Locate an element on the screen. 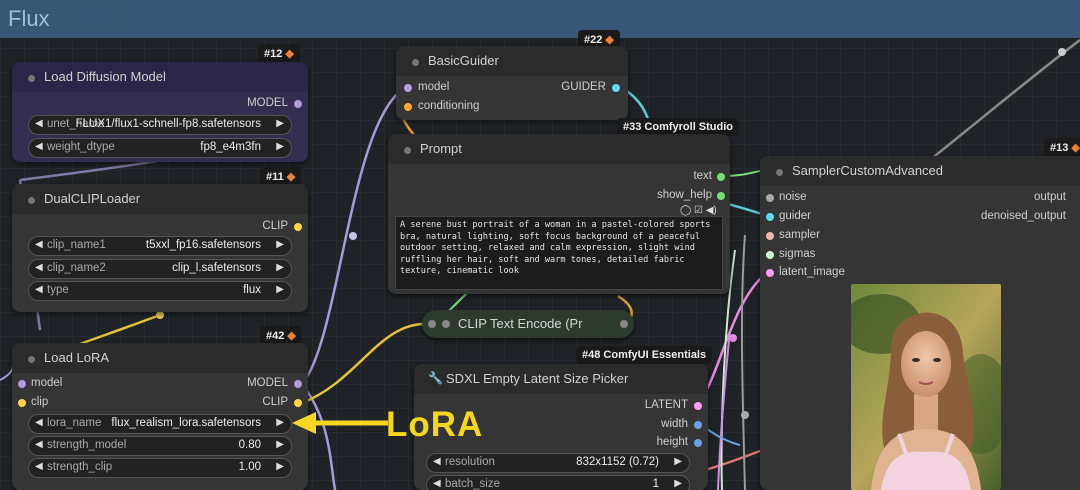 This screenshot has width=1080, height=490. input-noise-dot is located at coordinates (770, 198).